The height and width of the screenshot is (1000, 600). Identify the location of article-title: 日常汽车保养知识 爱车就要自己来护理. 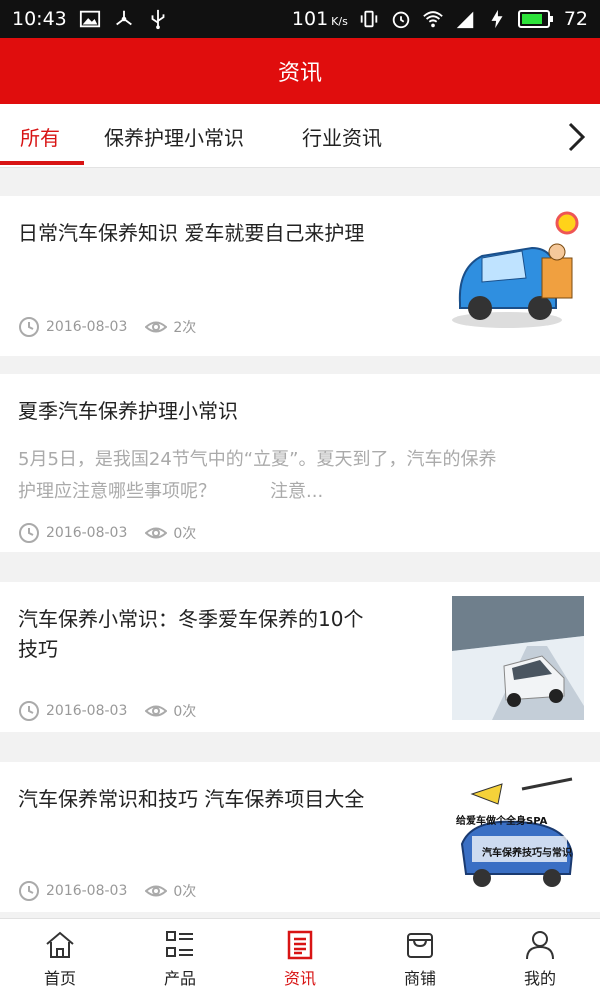
(191, 233).